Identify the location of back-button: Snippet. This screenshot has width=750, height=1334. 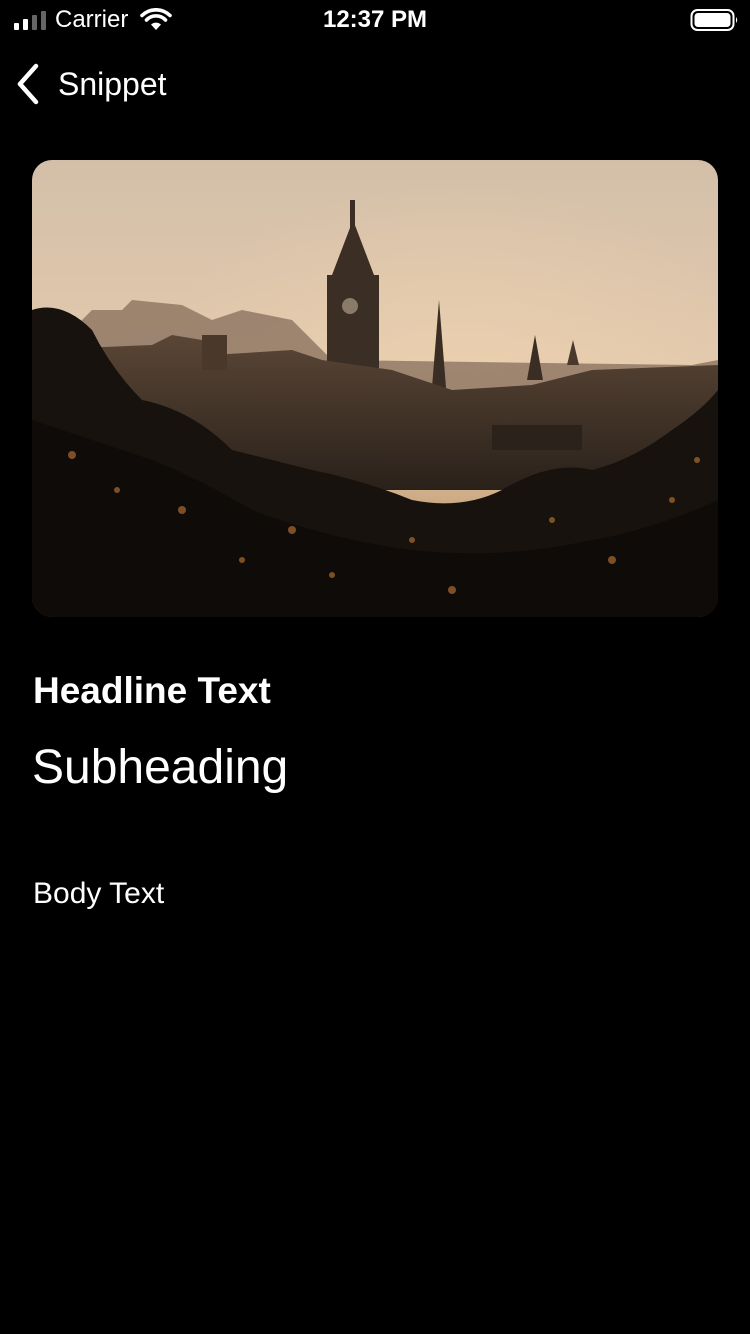
(90, 84).